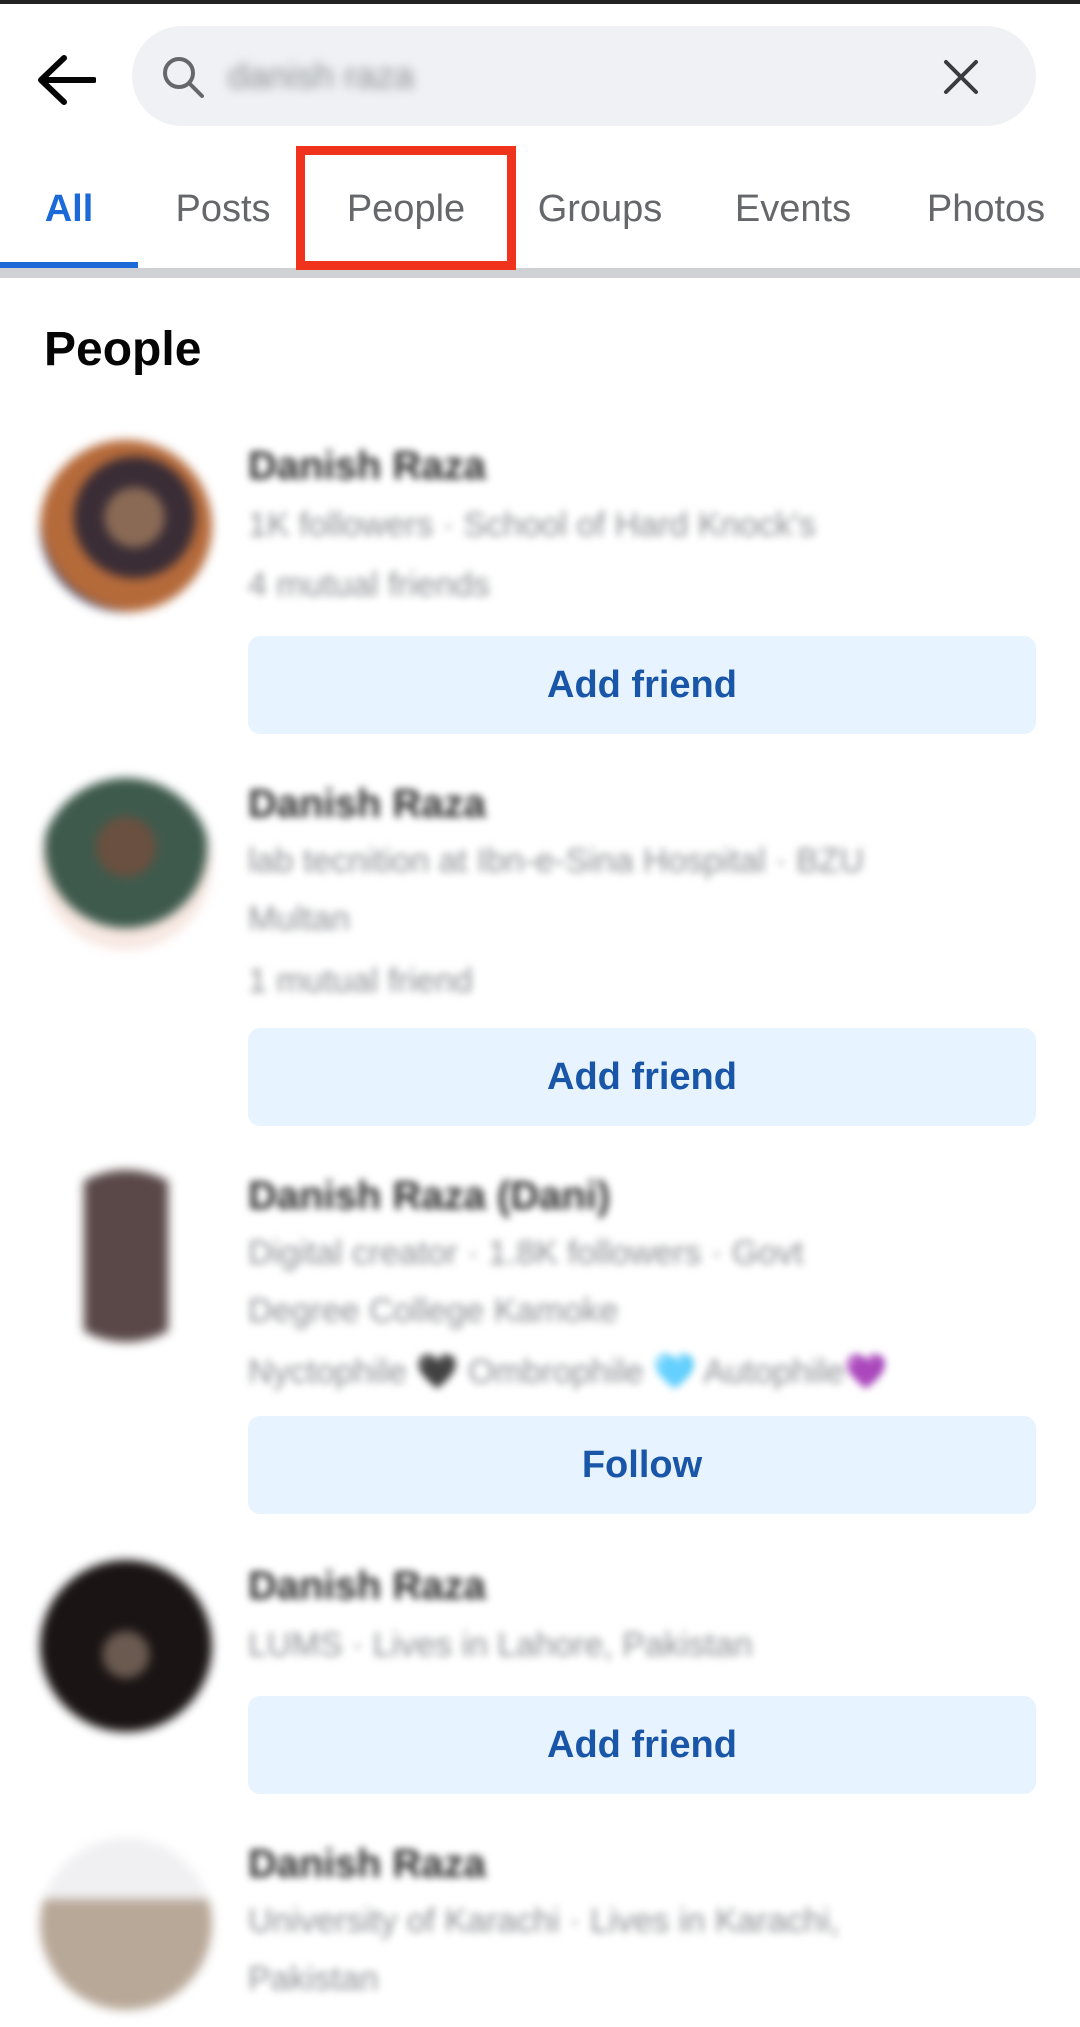  What do you see at coordinates (433, 1311) in the screenshot?
I see `person-detail-cont: Degree College Kamoke` at bounding box center [433, 1311].